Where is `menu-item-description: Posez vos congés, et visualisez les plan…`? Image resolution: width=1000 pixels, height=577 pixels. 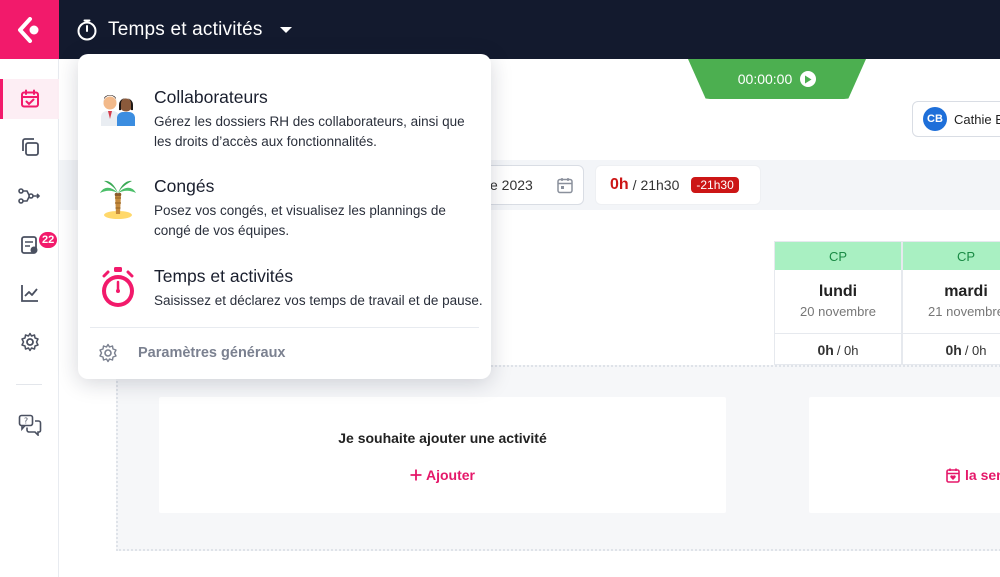 menu-item-description: Posez vos congés, et visualisez les plan… is located at coordinates (300, 220).